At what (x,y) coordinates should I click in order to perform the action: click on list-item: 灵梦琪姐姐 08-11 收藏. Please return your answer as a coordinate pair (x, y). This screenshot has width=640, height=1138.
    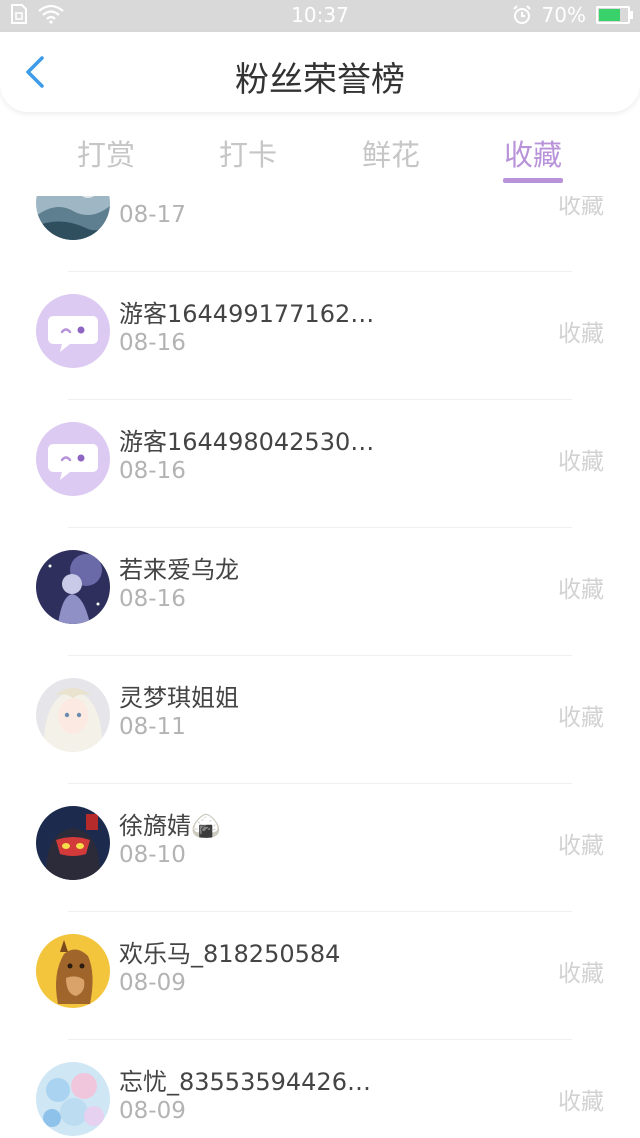
    Looking at the image, I should click on (320, 720).